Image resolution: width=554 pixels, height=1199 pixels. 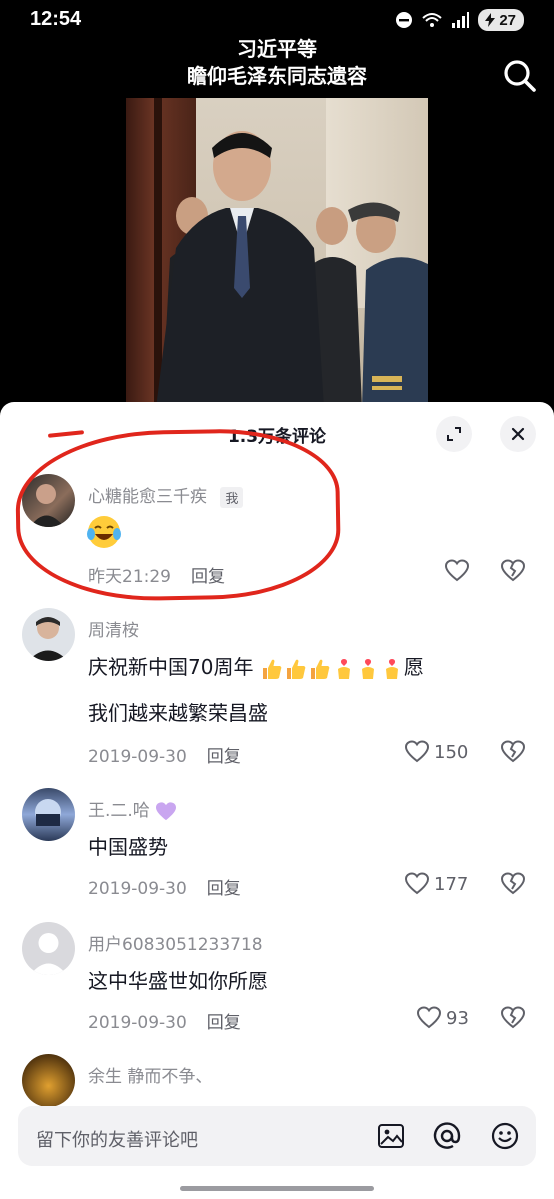 What do you see at coordinates (277, 1136) in the screenshot?
I see `comment-input-bar: 留下你的友善评论吧` at bounding box center [277, 1136].